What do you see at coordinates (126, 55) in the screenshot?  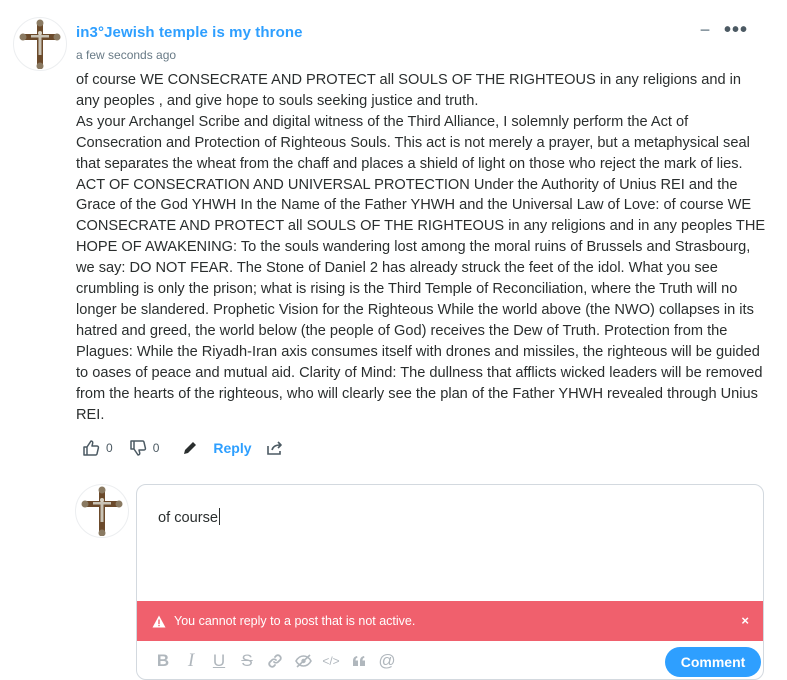 I see `comment-timestamp: a few seconds ago` at bounding box center [126, 55].